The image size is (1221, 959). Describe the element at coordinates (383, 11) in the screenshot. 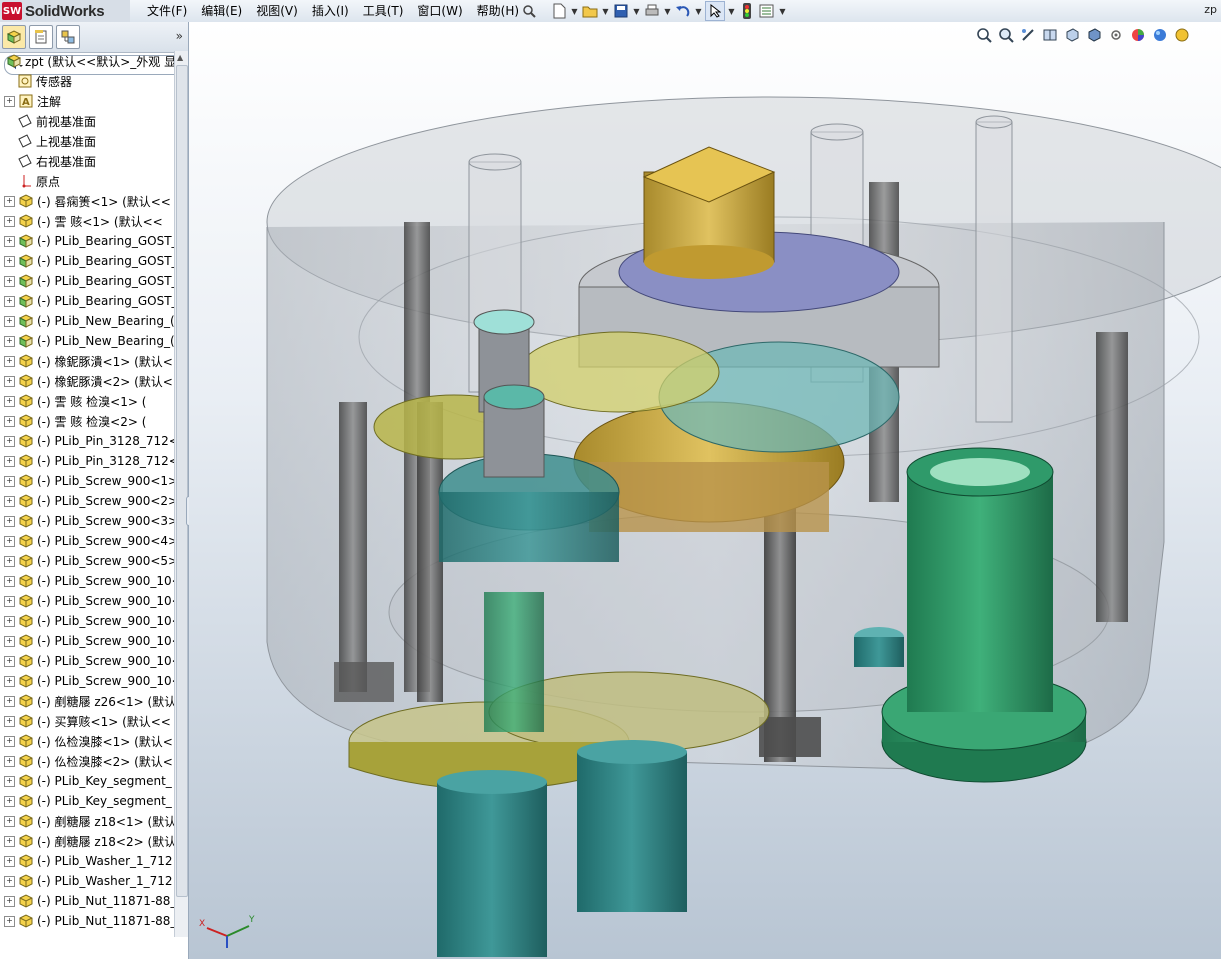

I see `menu-item-4: 工具(T)` at that location.